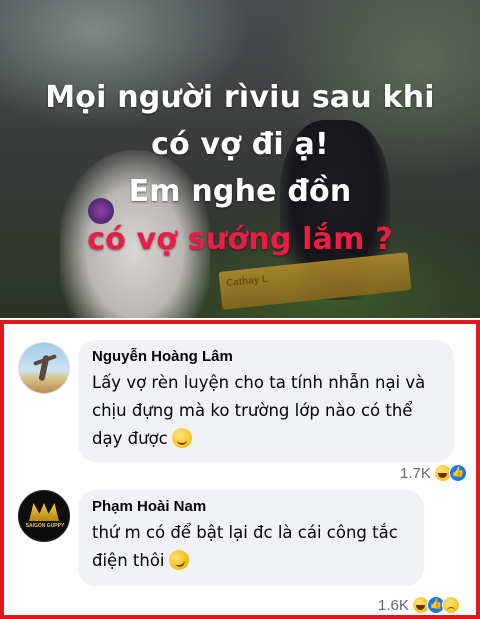 The width and height of the screenshot is (480, 619). What do you see at coordinates (240, 239) in the screenshot?
I see `banner-title-line-4: có vợ sướng lắm ?` at bounding box center [240, 239].